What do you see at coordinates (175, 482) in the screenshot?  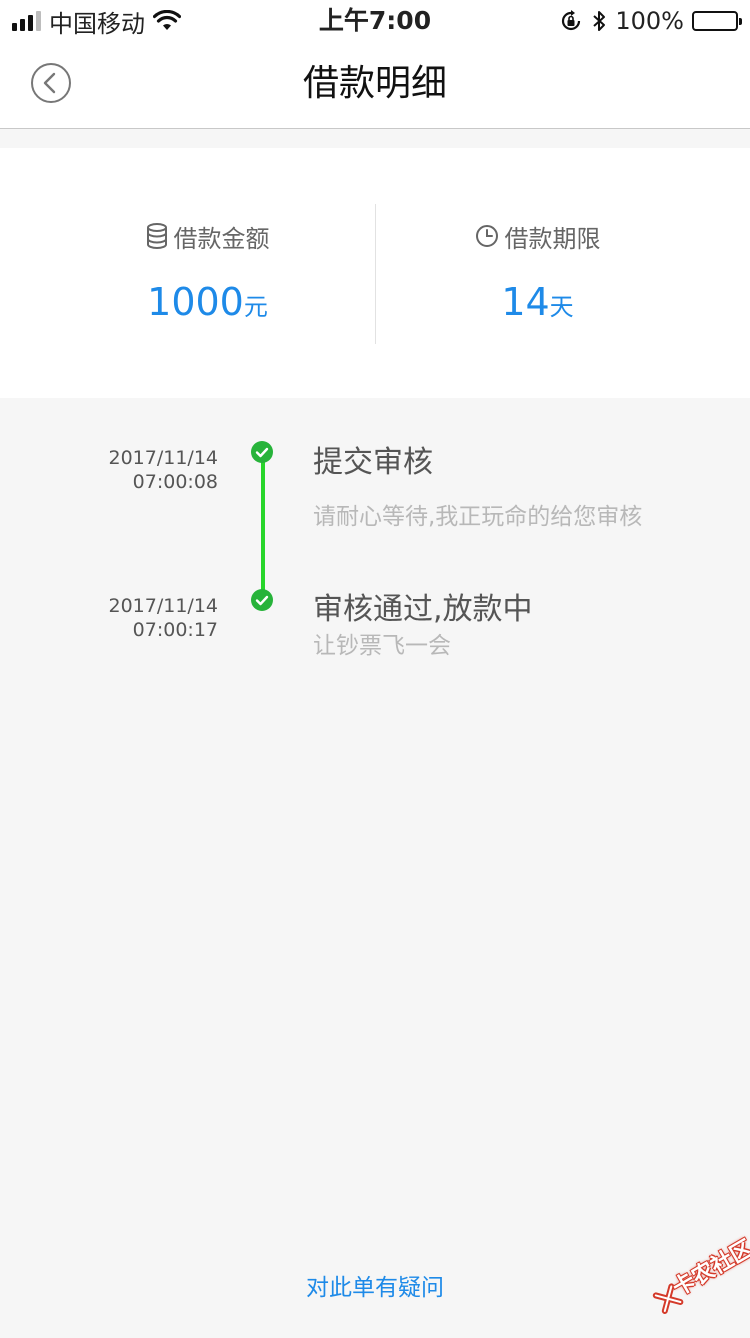 I see `timeline-item-1-time: 07:00:08` at bounding box center [175, 482].